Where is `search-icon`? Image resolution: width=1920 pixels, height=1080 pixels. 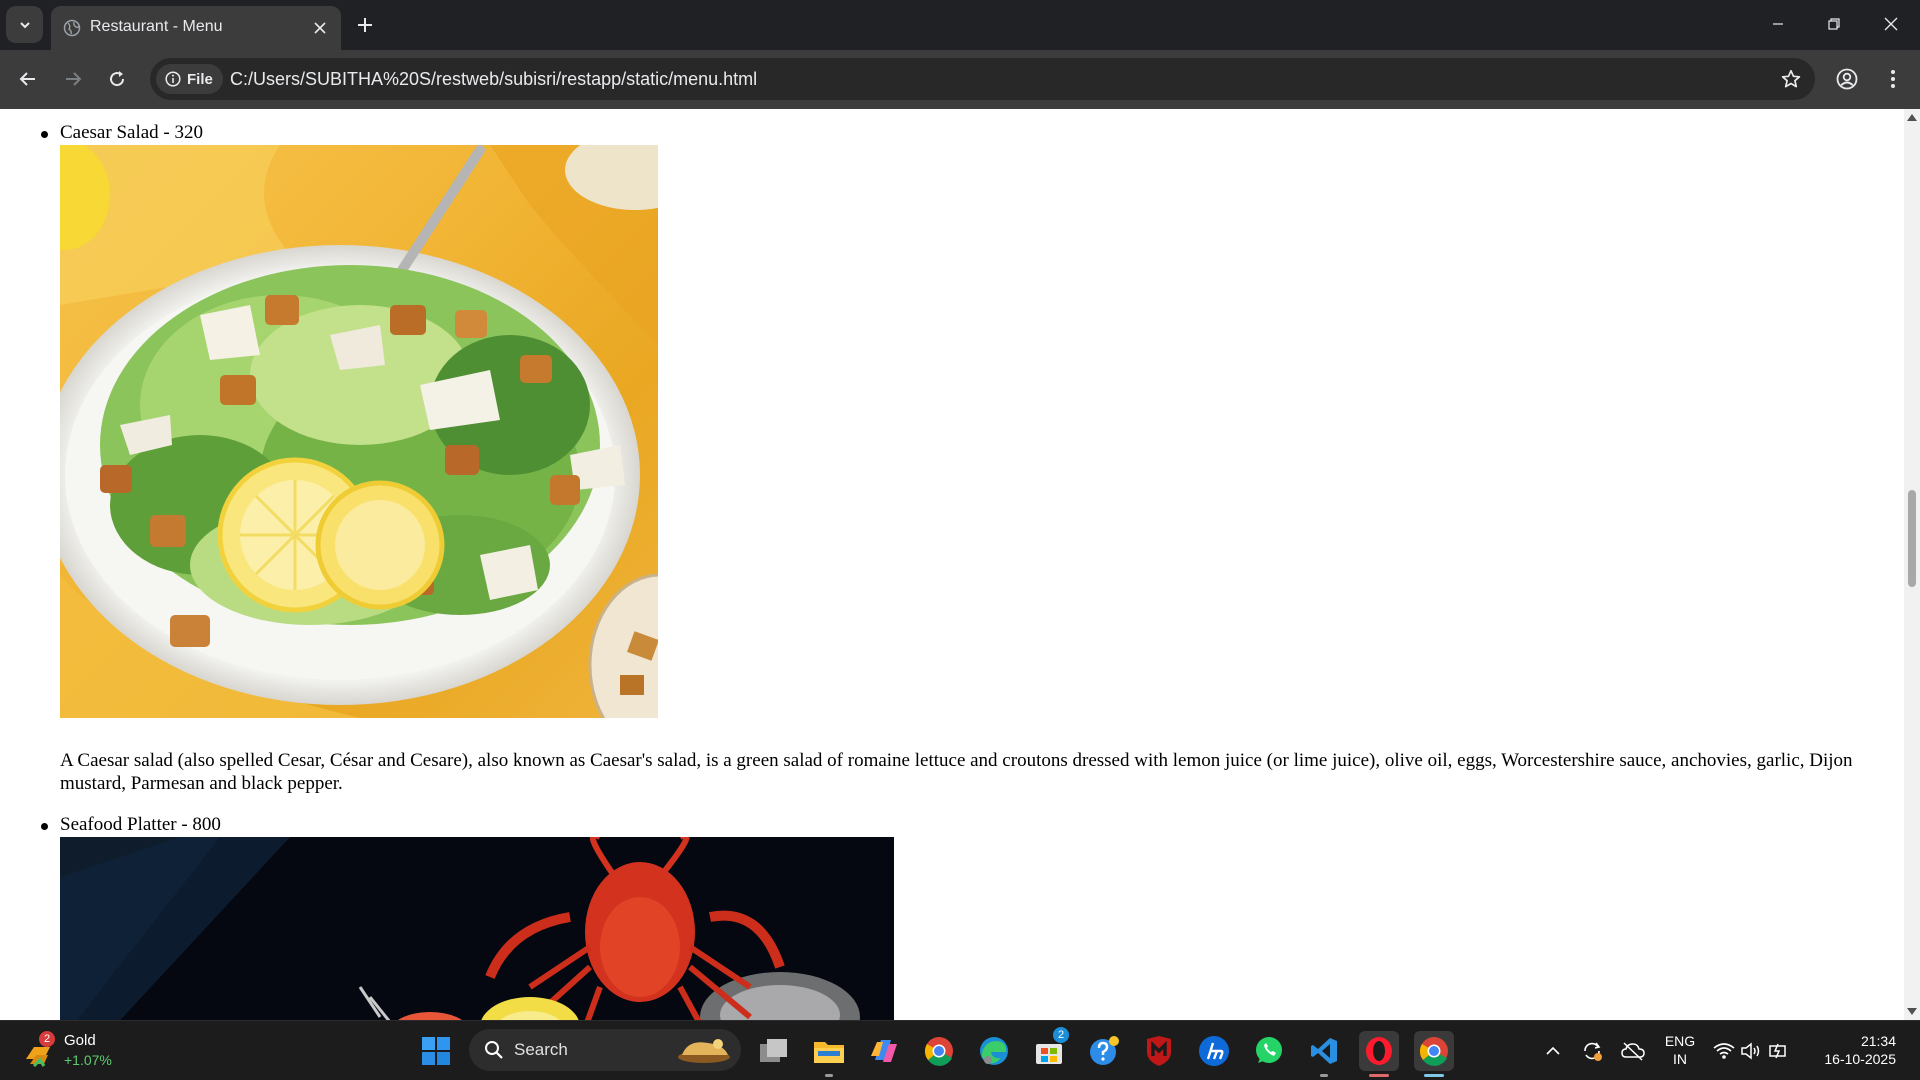
search-icon is located at coordinates (494, 1050).